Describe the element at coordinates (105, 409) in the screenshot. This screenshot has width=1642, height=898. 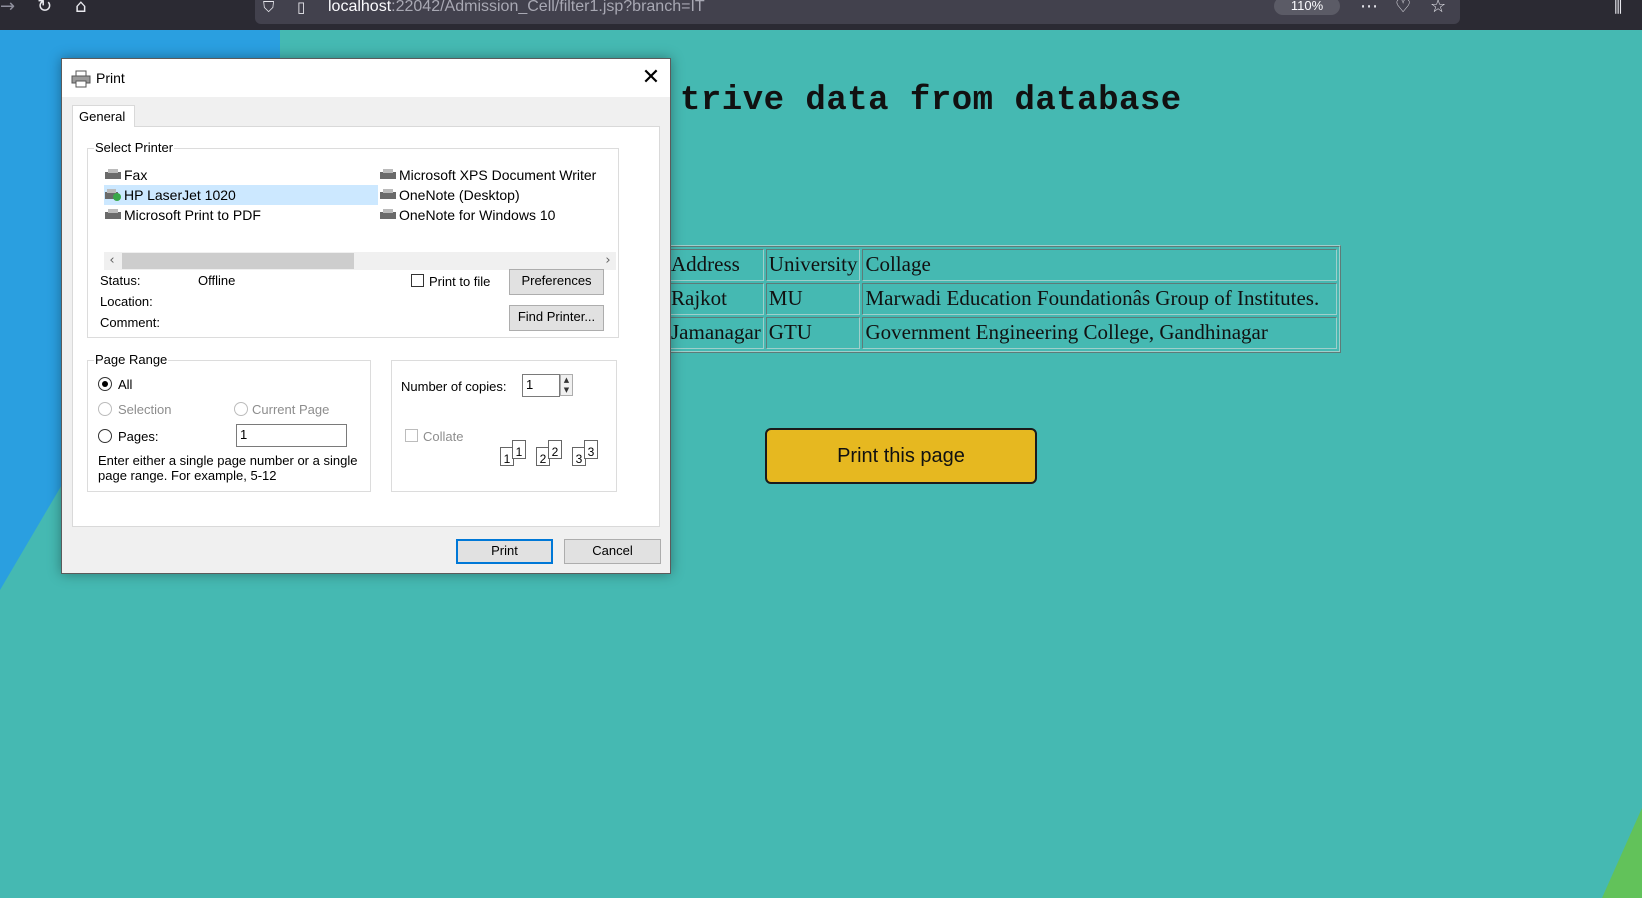
I see `selection-radio` at that location.